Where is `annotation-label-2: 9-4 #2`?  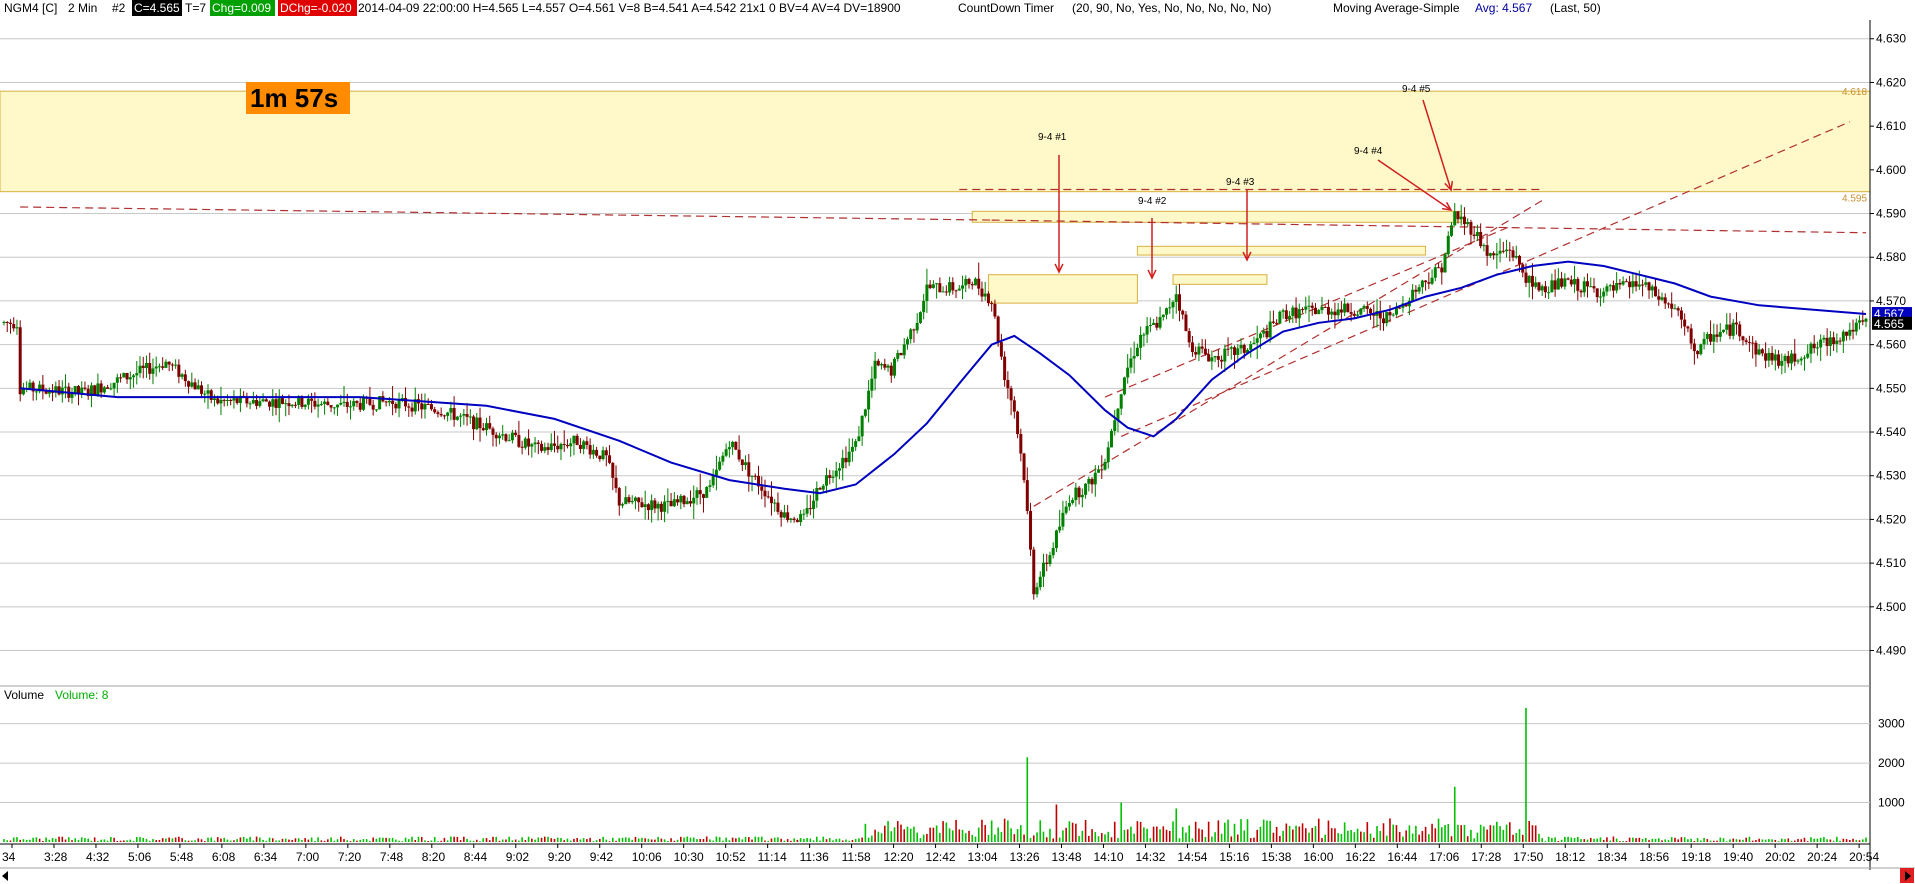 annotation-label-2: 9-4 #2 is located at coordinates (1152, 201).